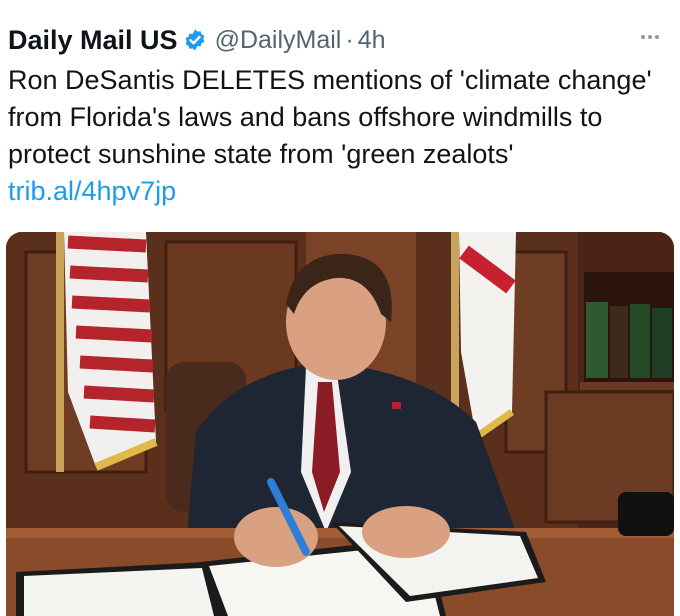  Describe the element at coordinates (372, 40) in the screenshot. I see `timestamp: 4h` at that location.